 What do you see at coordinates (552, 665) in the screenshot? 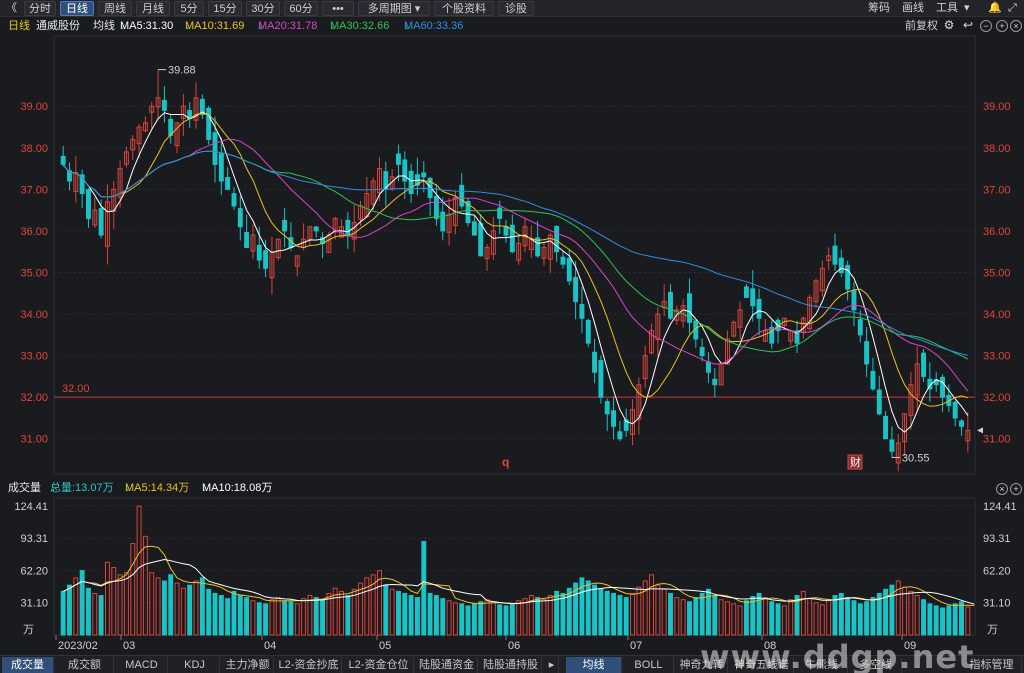
I see `chevron-right-icon: ▸` at bounding box center [552, 665].